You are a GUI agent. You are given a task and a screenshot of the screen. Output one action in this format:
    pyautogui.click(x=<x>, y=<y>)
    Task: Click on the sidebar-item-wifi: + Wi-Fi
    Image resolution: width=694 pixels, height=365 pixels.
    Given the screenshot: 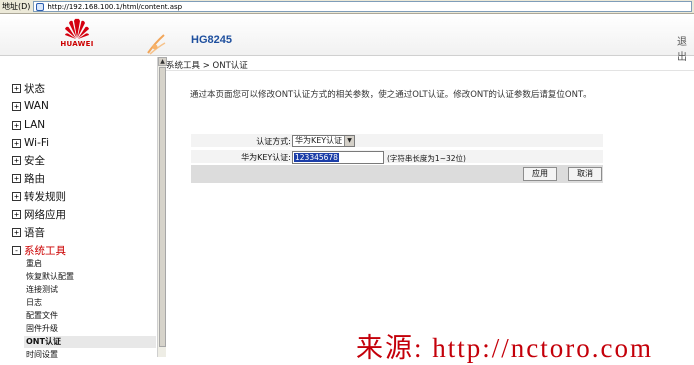 What is the action you would take?
    pyautogui.click(x=30, y=143)
    